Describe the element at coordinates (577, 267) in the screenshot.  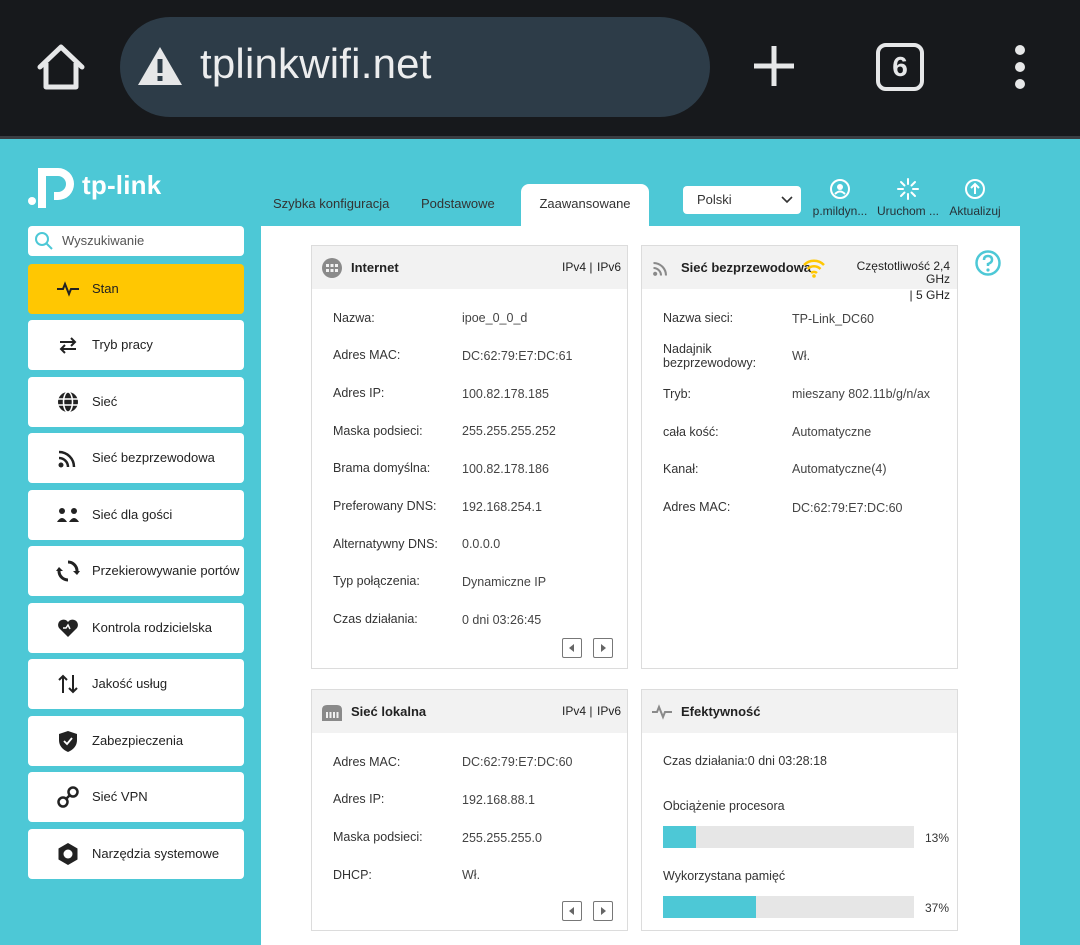
I see `internet-ipv4-toggle: IPv4 |` at that location.